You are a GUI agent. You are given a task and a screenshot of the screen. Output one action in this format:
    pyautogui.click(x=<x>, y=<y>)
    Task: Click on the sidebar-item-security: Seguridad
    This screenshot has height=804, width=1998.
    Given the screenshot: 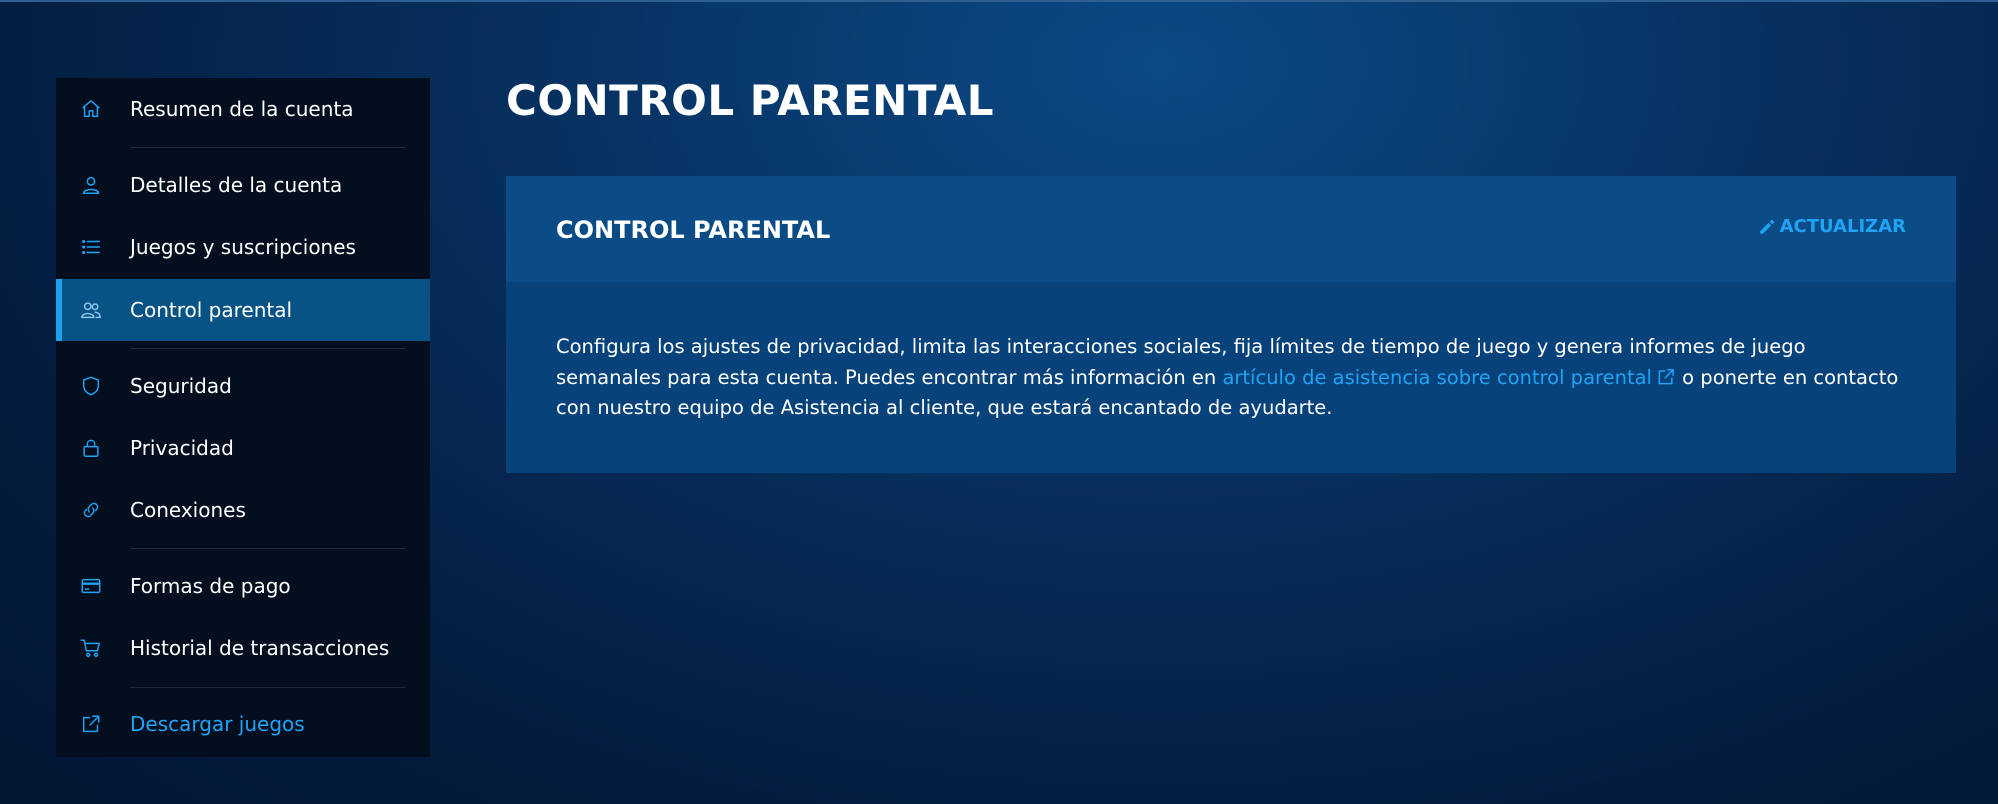 What is the action you would take?
    pyautogui.click(x=243, y=386)
    